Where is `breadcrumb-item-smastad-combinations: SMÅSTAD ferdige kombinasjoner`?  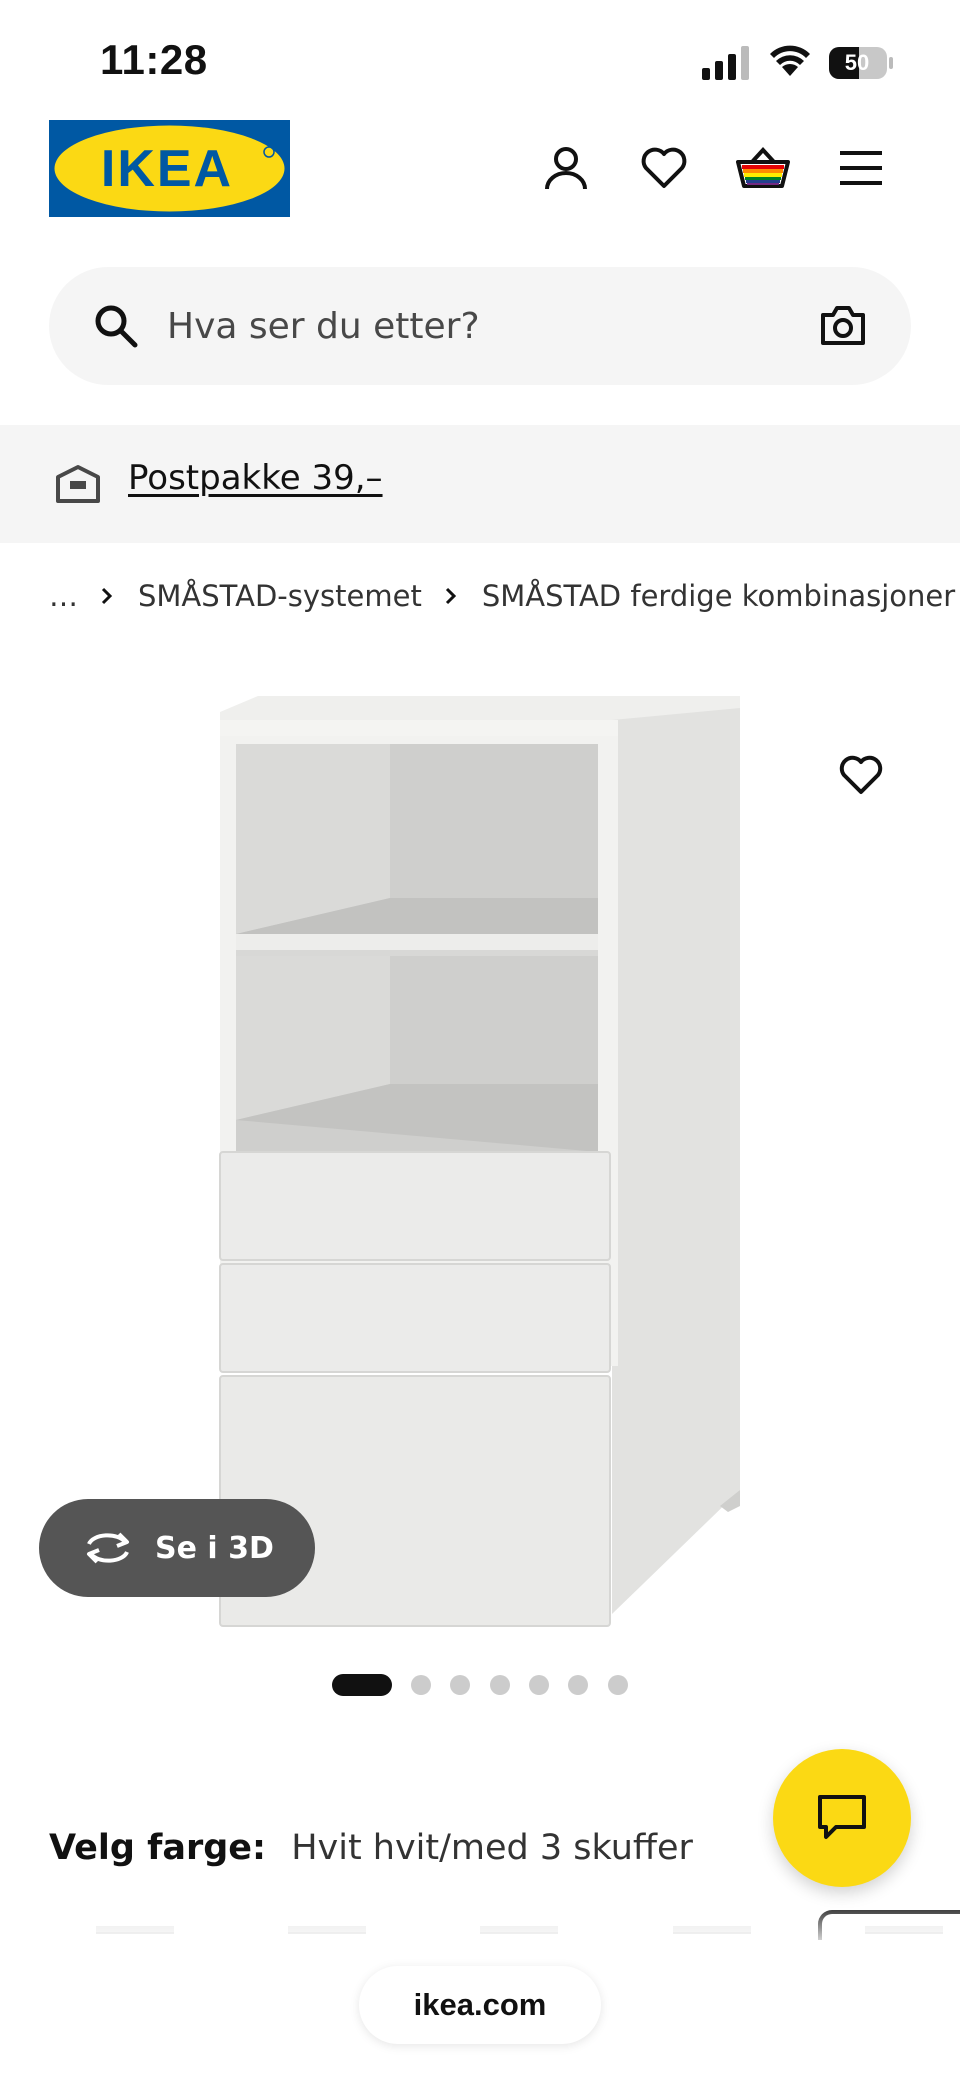 breadcrumb-item-smastad-combinations: SMÅSTAD ferdige kombinasjoner is located at coordinates (718, 596).